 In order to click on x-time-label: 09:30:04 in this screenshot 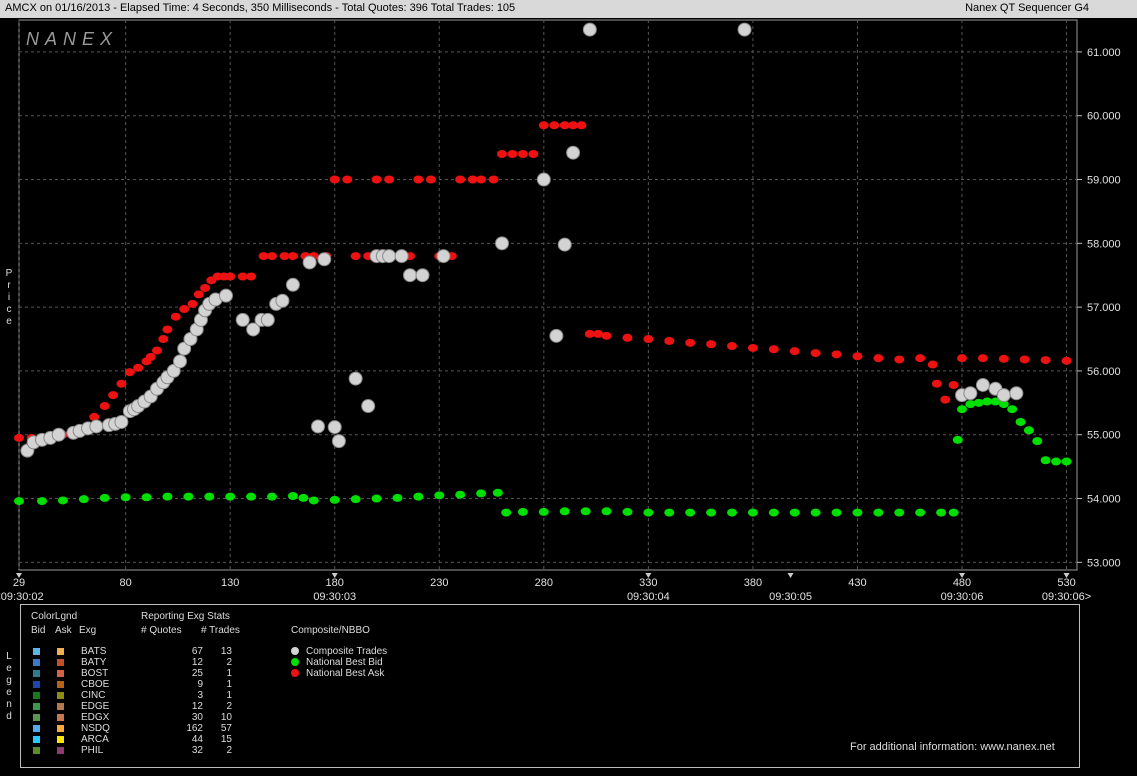, I will do `click(648, 597)`.